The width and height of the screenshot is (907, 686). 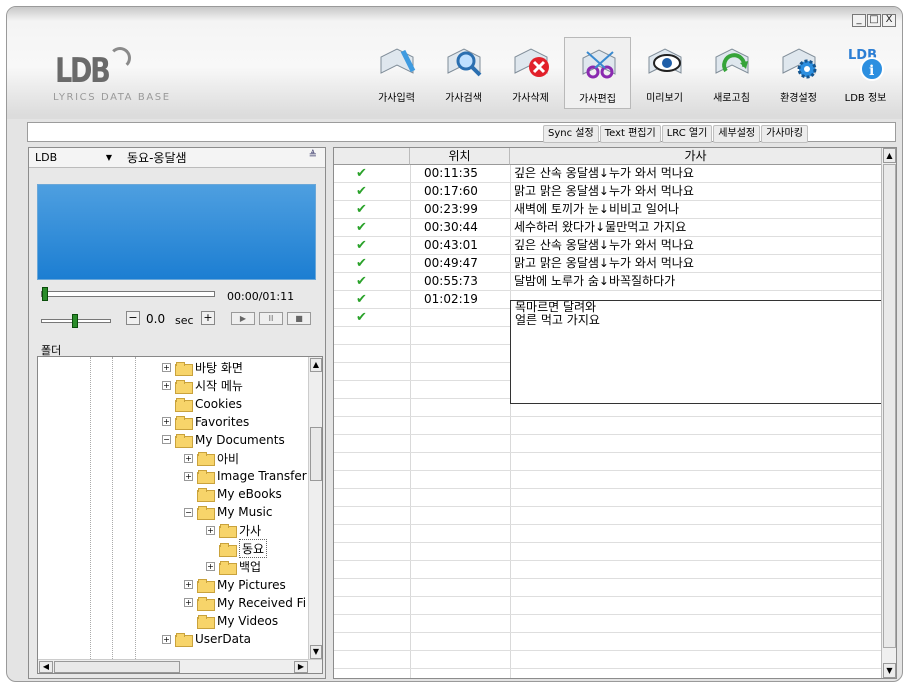 What do you see at coordinates (301, 667) in the screenshot?
I see `scroll-right-icon: ▶` at bounding box center [301, 667].